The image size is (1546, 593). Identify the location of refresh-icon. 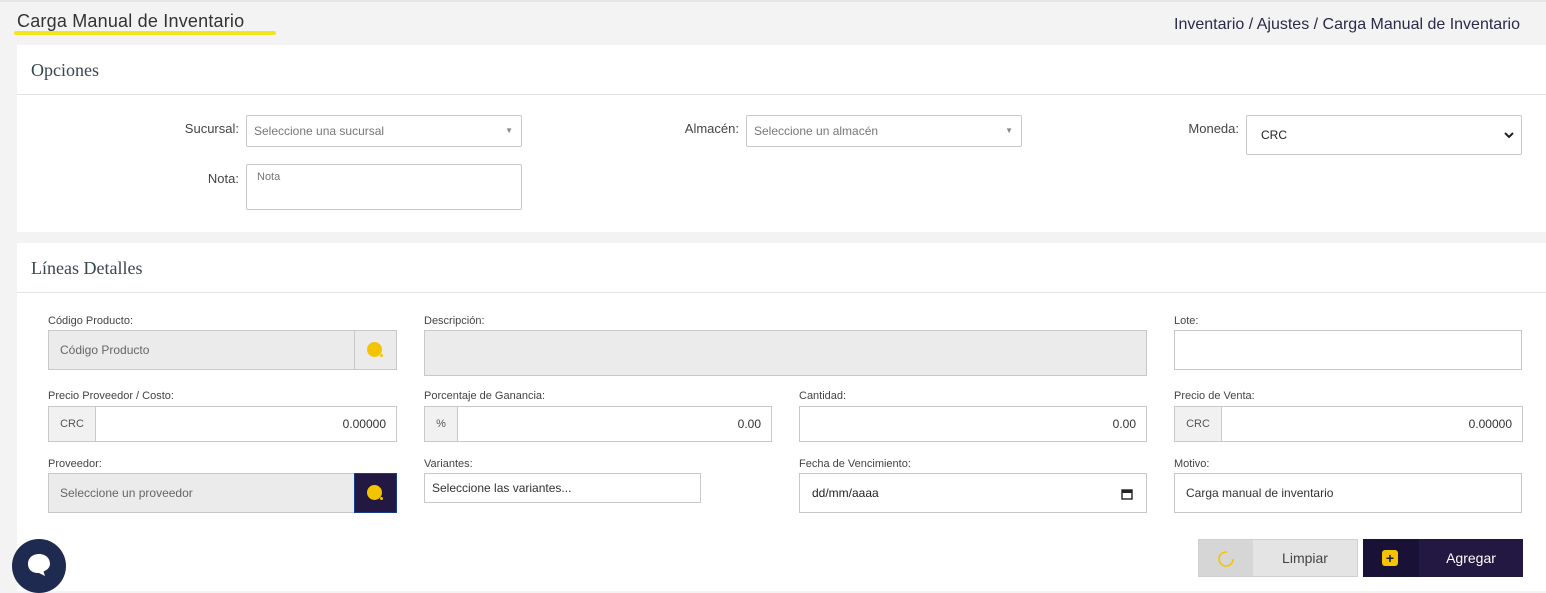
(1226, 558).